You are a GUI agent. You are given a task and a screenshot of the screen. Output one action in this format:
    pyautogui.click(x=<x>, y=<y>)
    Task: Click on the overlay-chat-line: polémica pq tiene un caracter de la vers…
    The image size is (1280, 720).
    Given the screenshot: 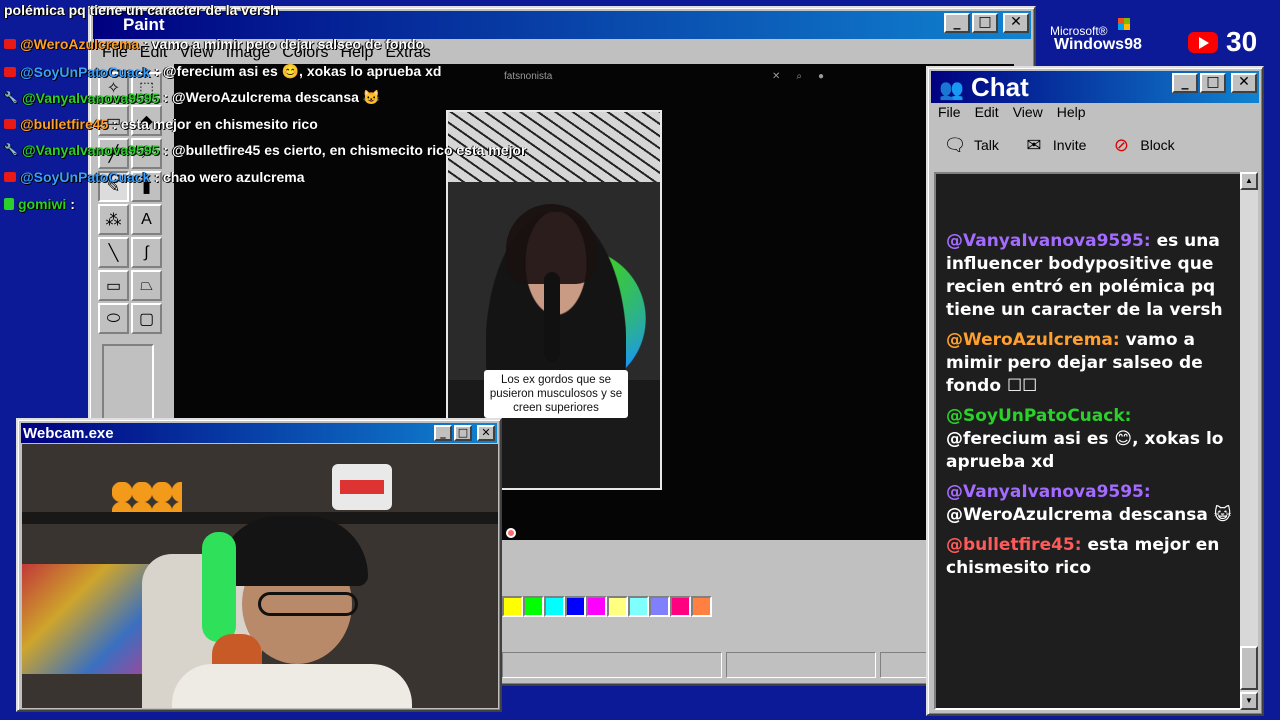 What is the action you would take?
    pyautogui.click(x=141, y=10)
    